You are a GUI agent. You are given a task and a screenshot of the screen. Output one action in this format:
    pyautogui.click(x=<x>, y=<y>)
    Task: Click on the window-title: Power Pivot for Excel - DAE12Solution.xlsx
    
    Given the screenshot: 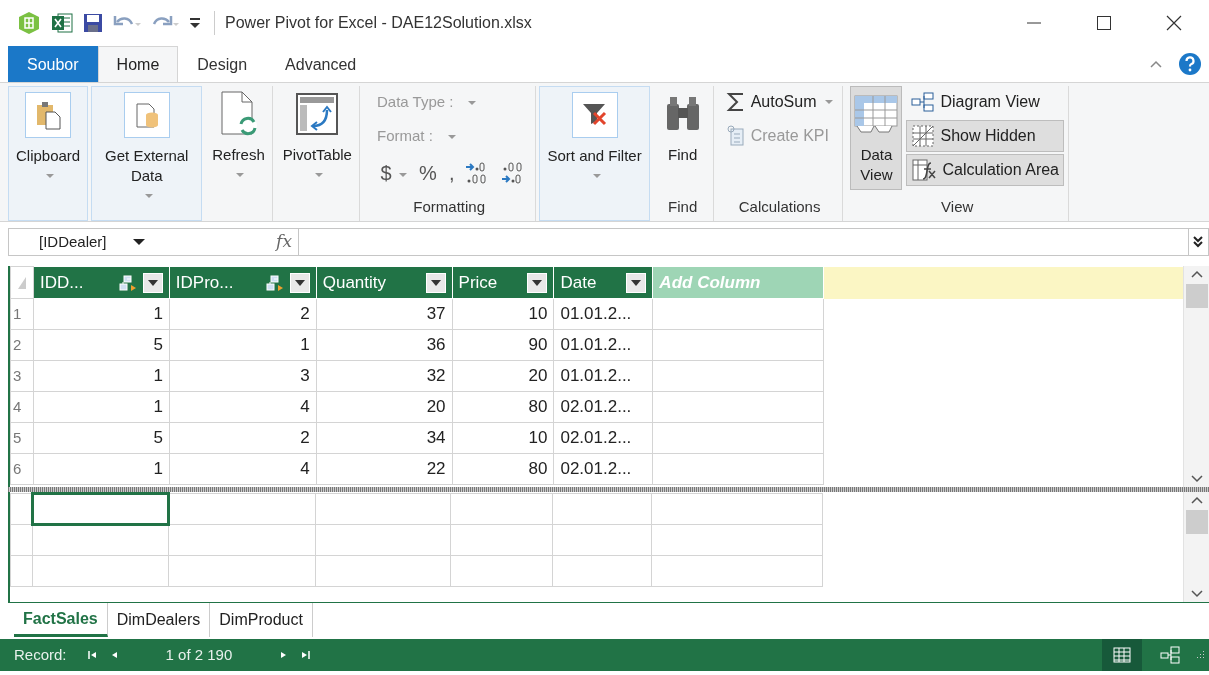 What is the action you would take?
    pyautogui.click(x=373, y=22)
    